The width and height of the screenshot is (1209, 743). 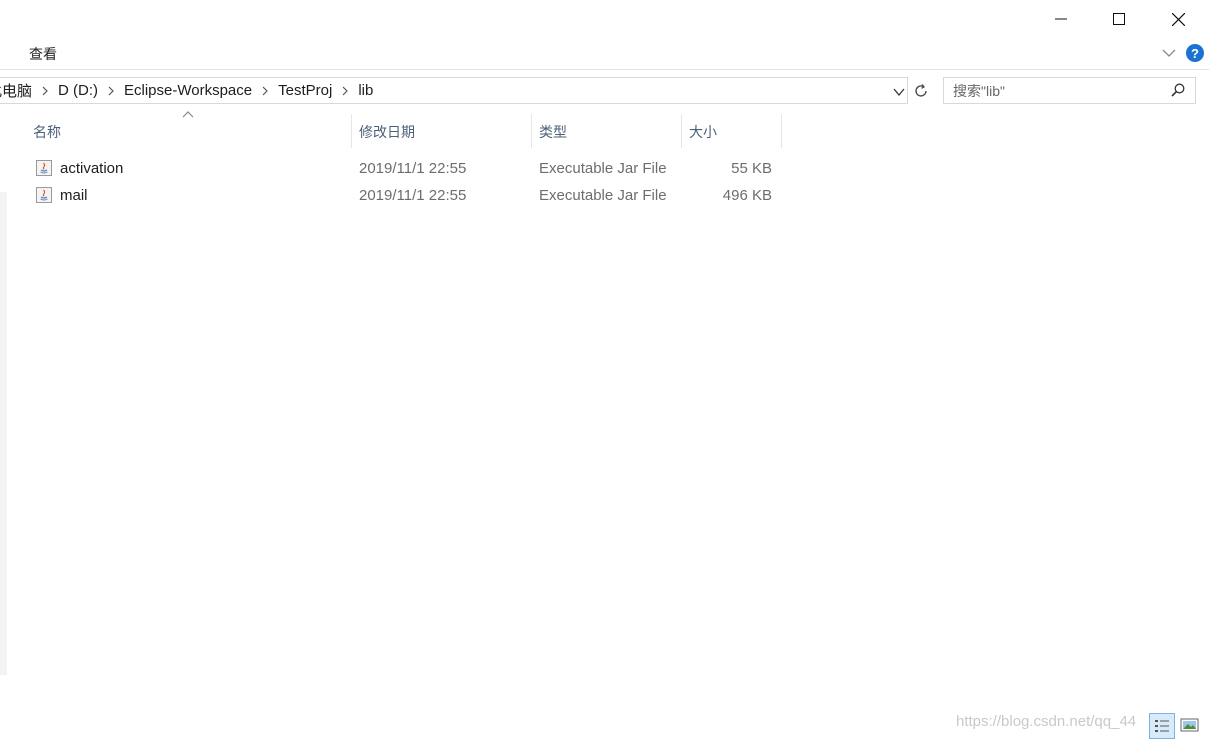 I want to click on watermark-text: https://blog.csdn.net/qq_44, so click(x=1046, y=721).